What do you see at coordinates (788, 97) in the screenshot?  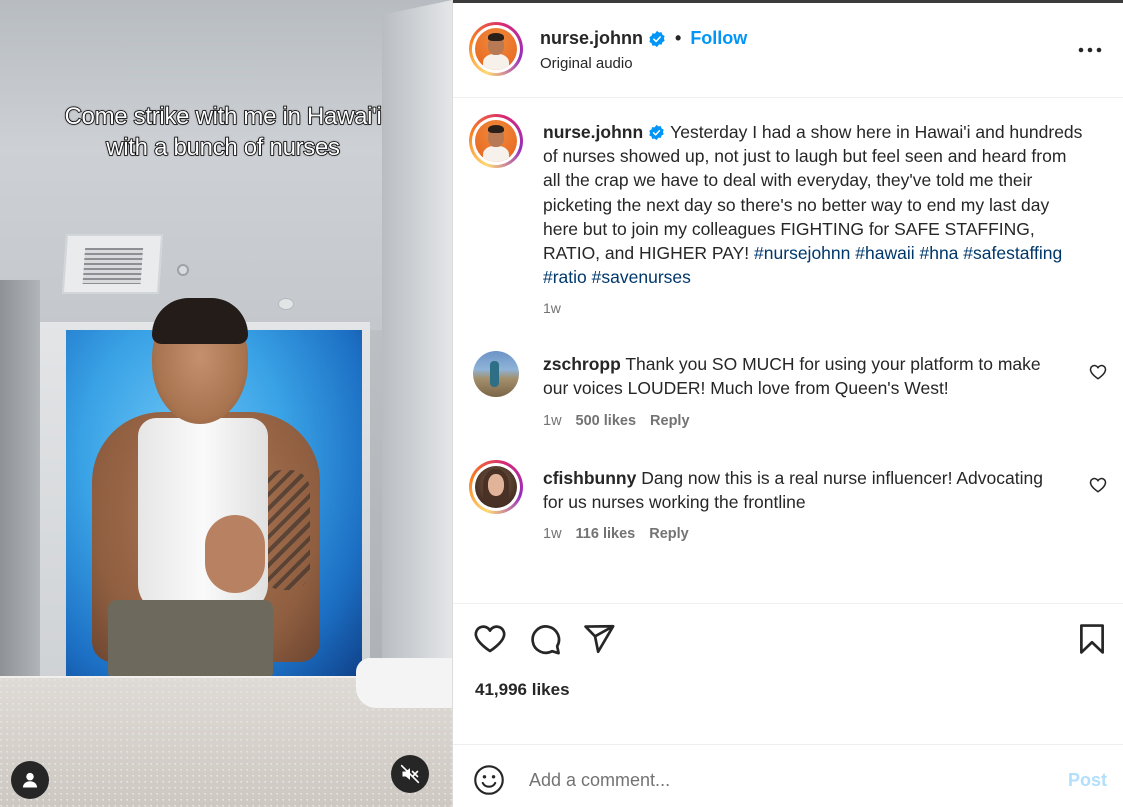 I see `header-divider` at bounding box center [788, 97].